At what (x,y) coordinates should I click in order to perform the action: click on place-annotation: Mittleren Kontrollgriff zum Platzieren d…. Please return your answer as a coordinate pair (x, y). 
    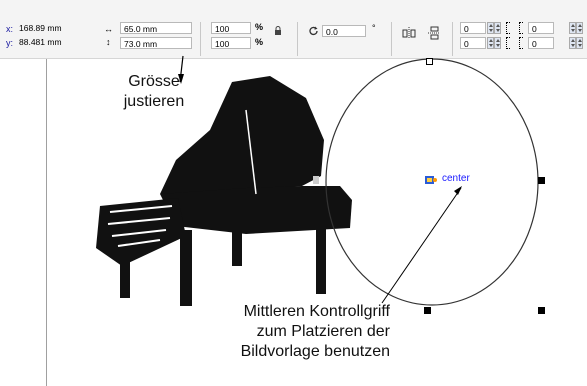
    Looking at the image, I should click on (270, 332).